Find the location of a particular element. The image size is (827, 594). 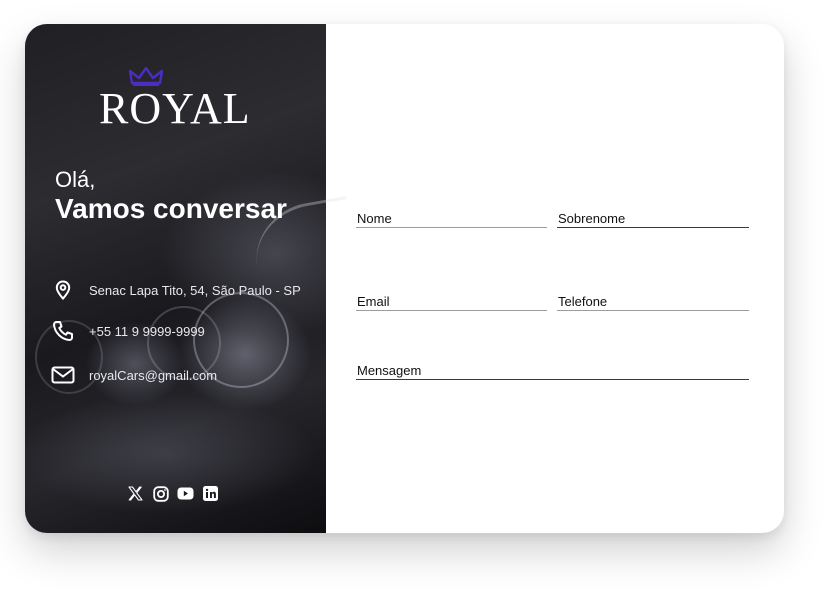

contact-email: royalCars@gmail.com is located at coordinates (134, 375).